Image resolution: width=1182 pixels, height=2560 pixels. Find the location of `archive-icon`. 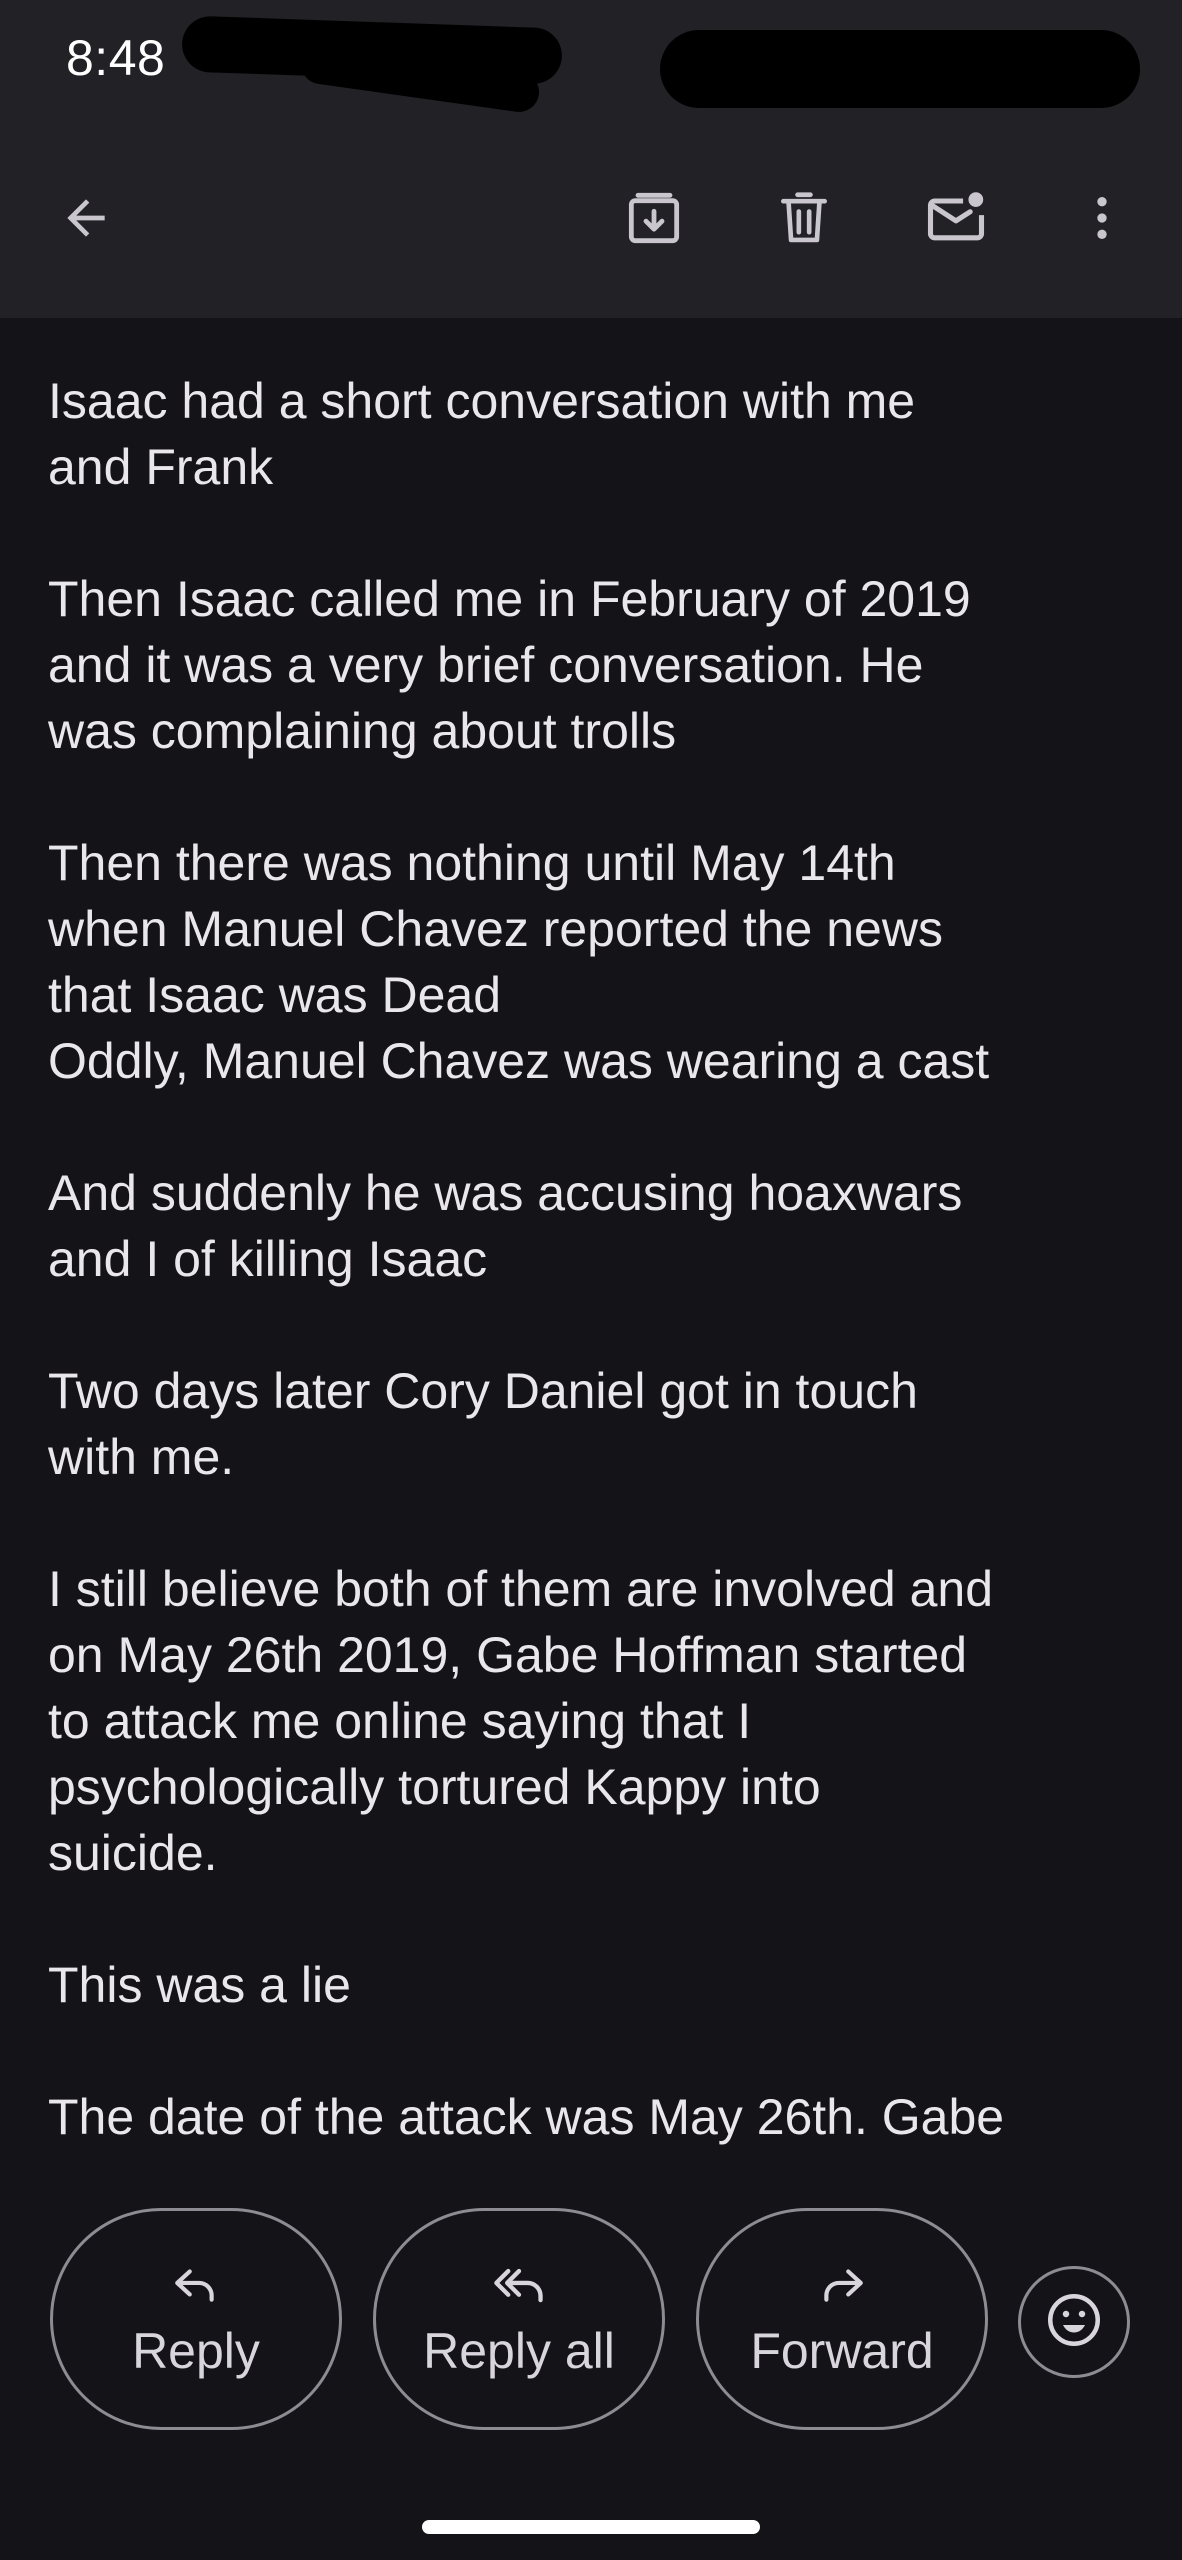

archive-icon is located at coordinates (654, 218).